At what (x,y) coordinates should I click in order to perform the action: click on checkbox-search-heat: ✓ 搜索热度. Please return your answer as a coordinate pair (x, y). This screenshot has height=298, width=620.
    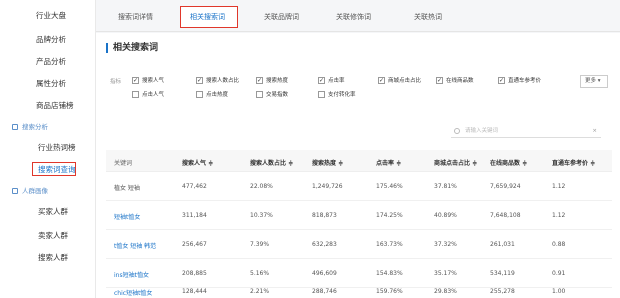
    Looking at the image, I should click on (272, 81).